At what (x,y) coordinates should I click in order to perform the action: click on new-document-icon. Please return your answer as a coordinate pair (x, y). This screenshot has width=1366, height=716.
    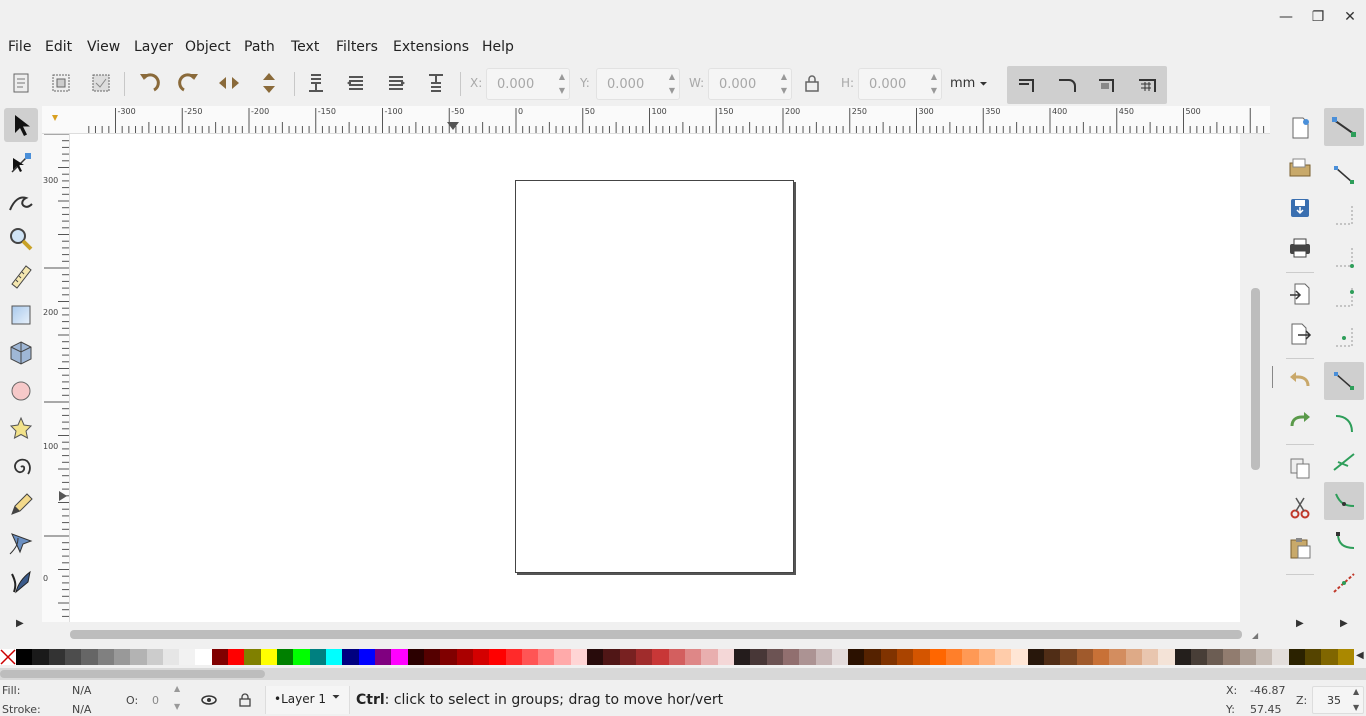
    Looking at the image, I should click on (1300, 128).